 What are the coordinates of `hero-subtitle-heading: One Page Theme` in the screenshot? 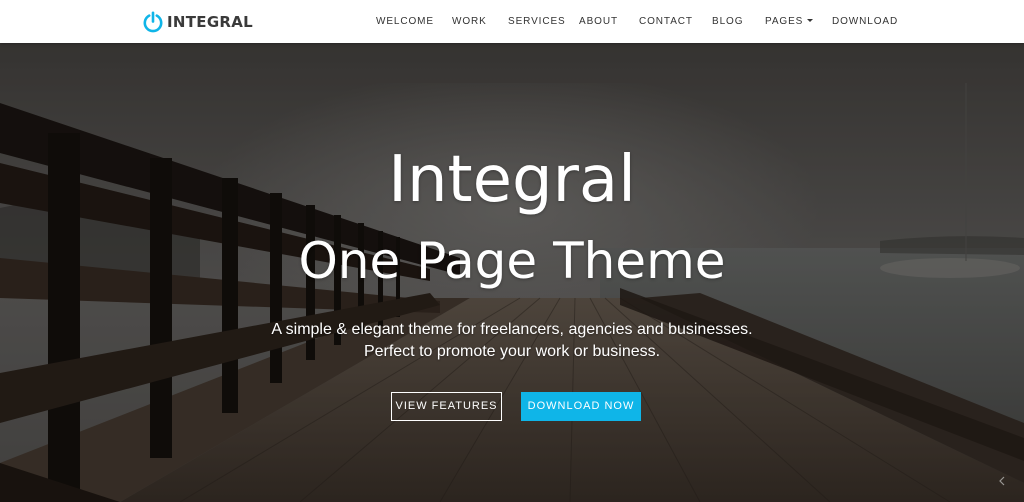 It's located at (512, 261).